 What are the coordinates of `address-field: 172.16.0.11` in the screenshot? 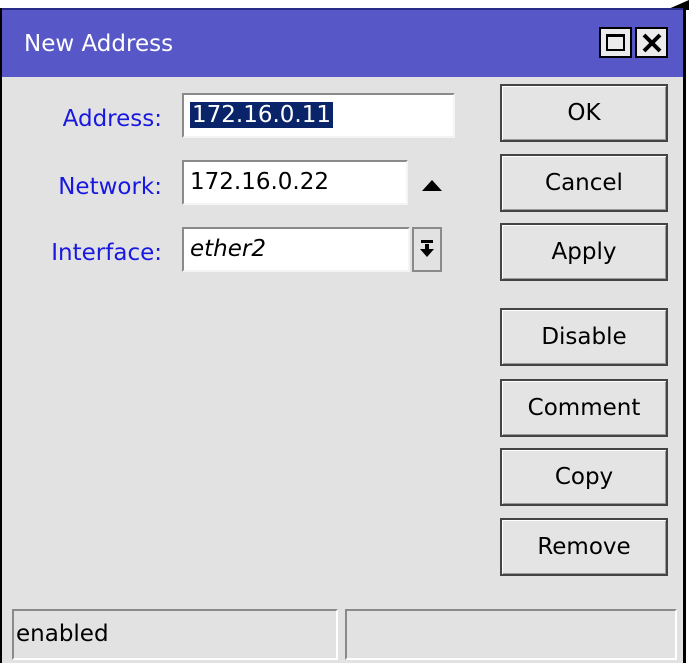 It's located at (318, 115).